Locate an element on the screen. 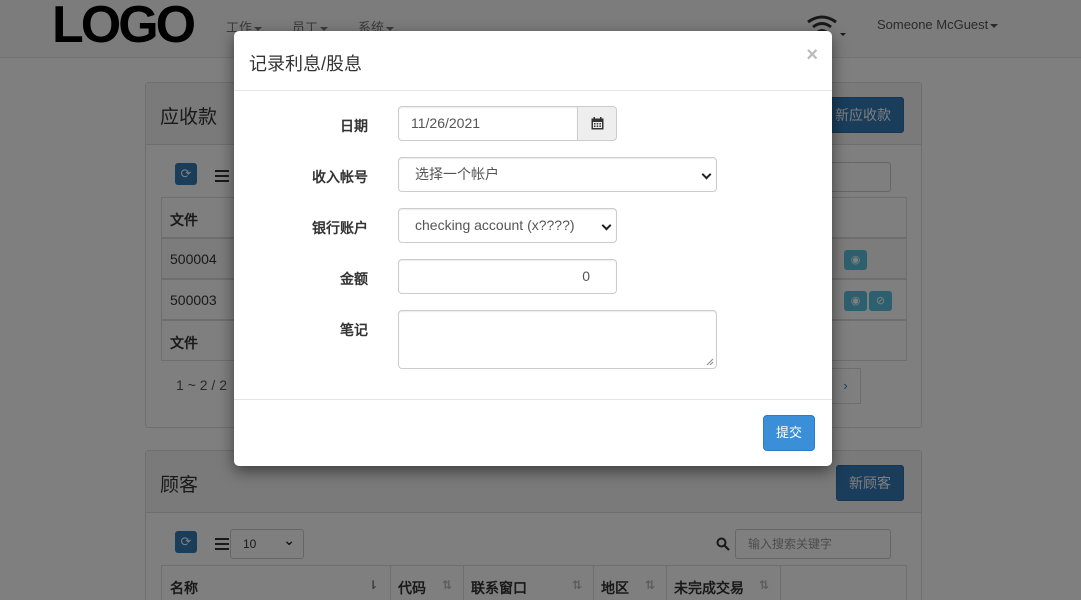  calendar-button is located at coordinates (597, 123).